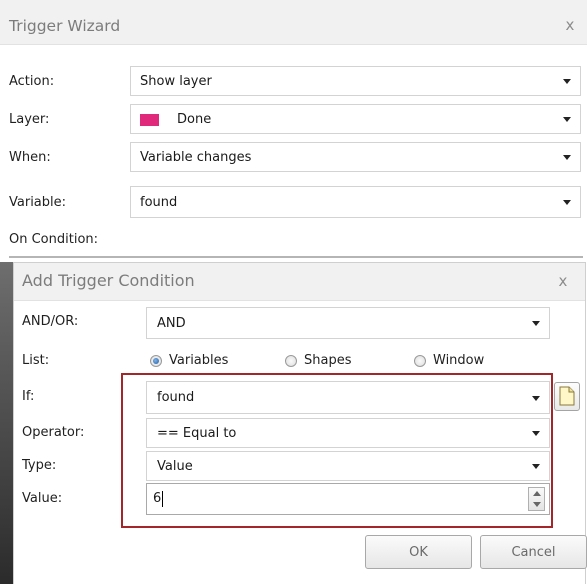  What do you see at coordinates (159, 202) in the screenshot?
I see `variable-value: found` at bounding box center [159, 202].